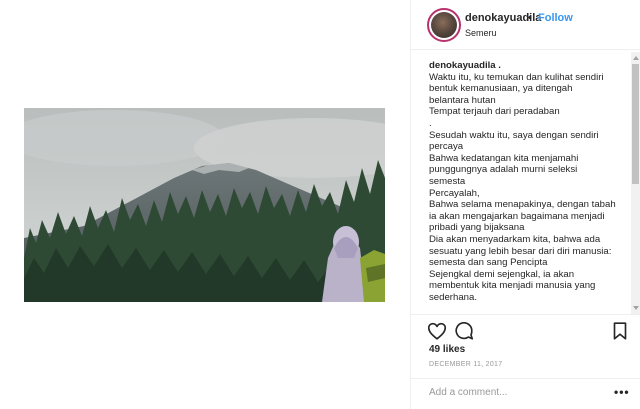 This screenshot has width=640, height=409. I want to click on caption-line: Dia akan menyadarkam kita, bahwa ada, so click(515, 239).